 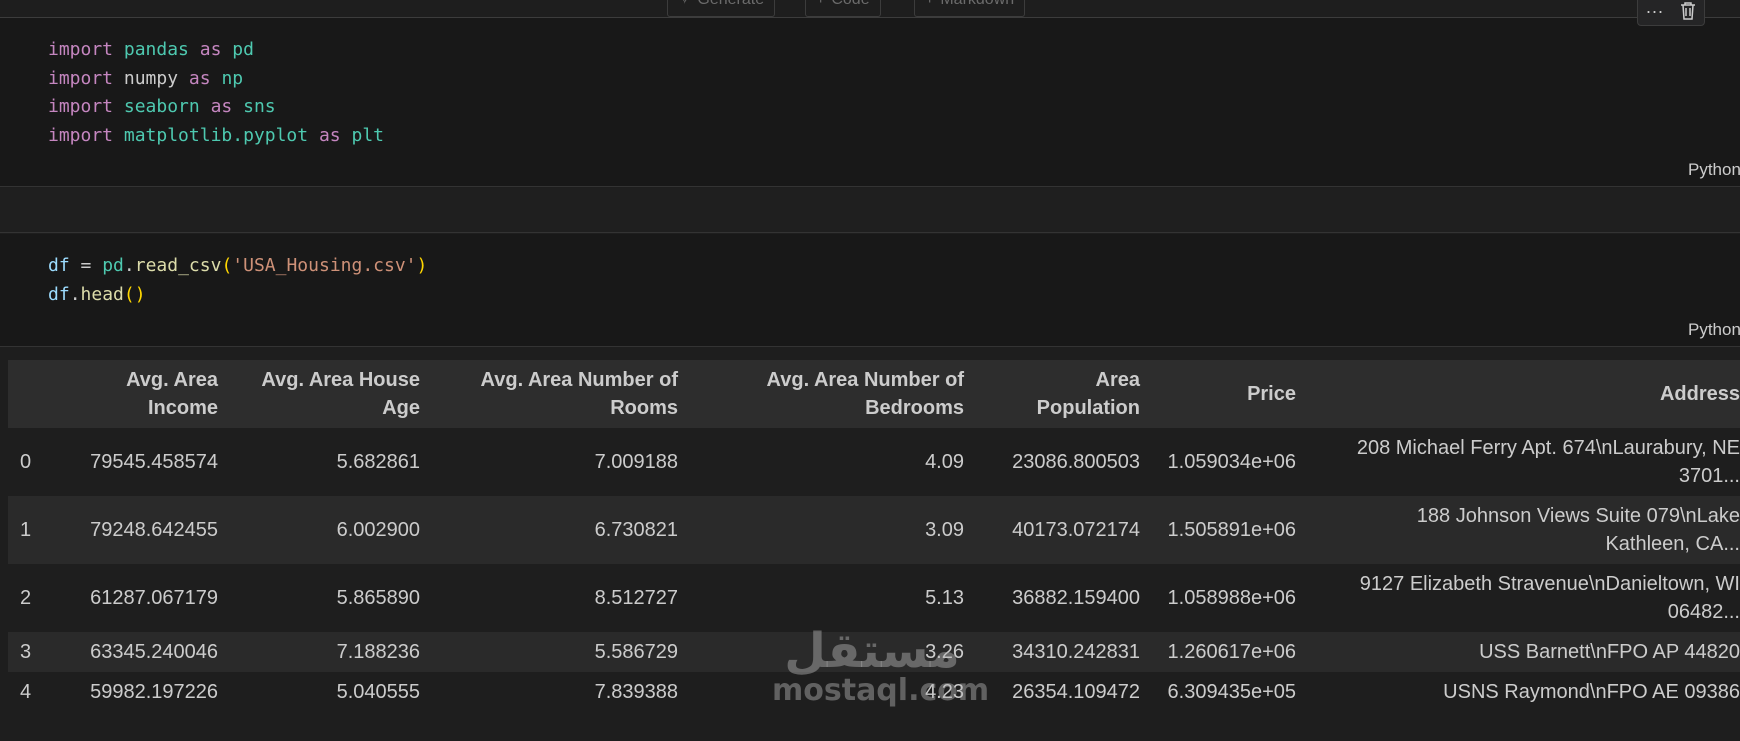 I want to click on cell-price: 1.059034e+06, so click(x=1231, y=462).